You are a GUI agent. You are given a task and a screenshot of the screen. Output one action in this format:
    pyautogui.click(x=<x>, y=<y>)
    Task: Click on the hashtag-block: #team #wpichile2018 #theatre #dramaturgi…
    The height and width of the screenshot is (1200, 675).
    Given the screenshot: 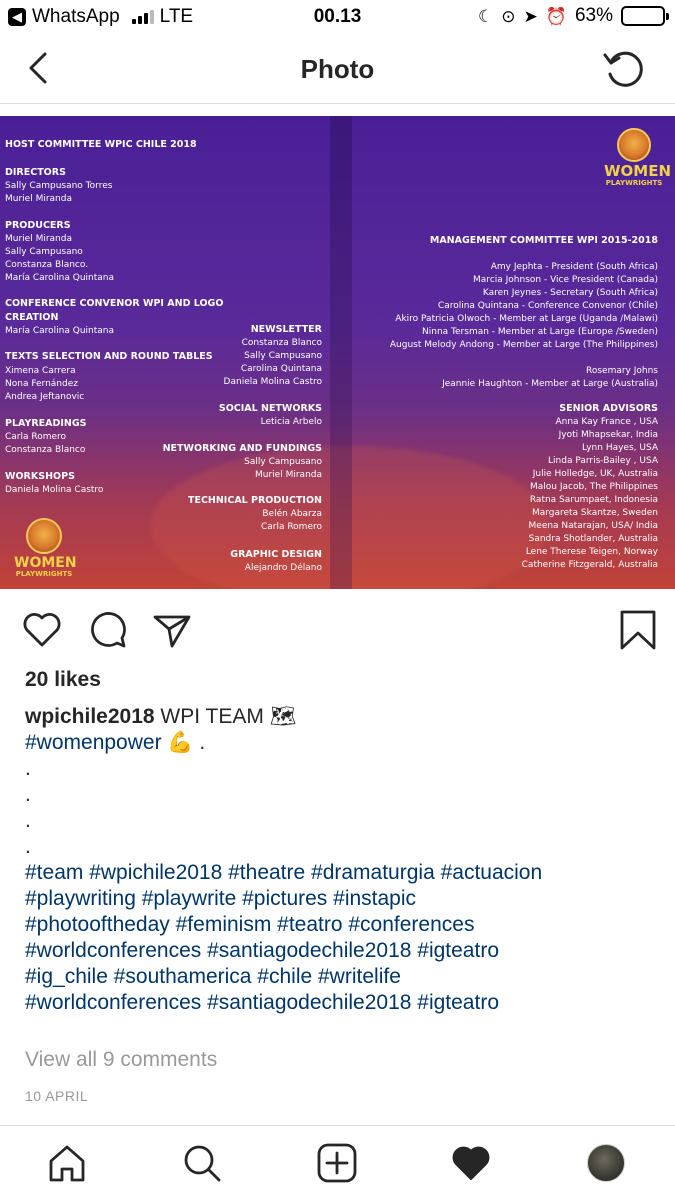 What is the action you would take?
    pyautogui.click(x=340, y=938)
    